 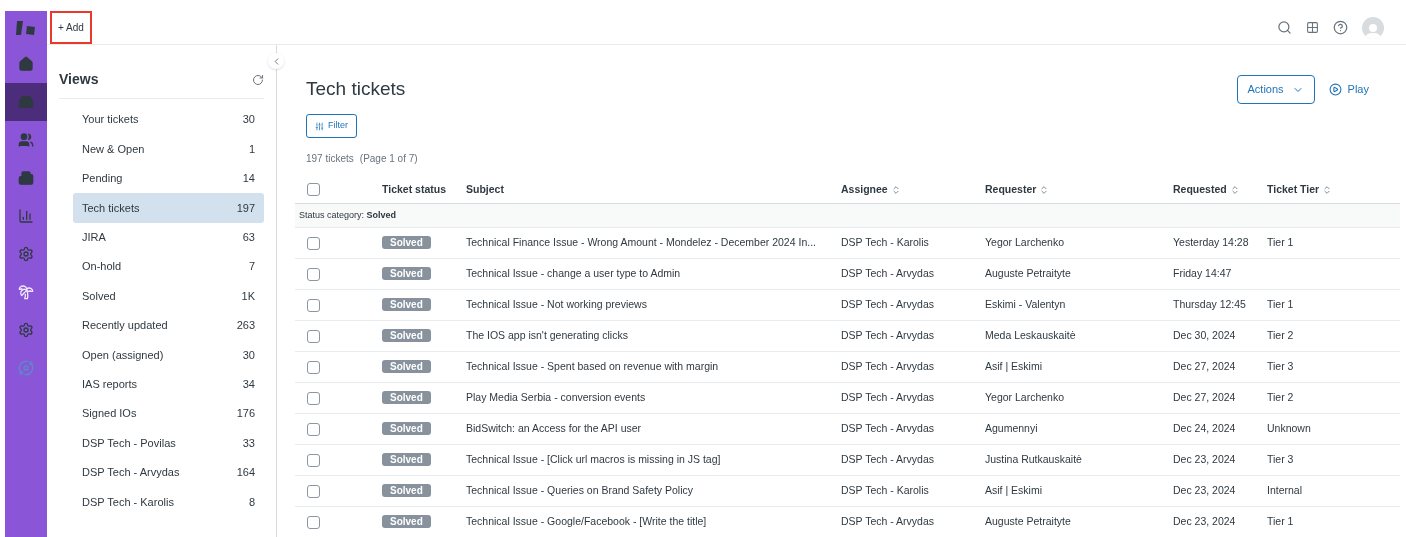 What do you see at coordinates (251, 149) in the screenshot?
I see `view-count: 1` at bounding box center [251, 149].